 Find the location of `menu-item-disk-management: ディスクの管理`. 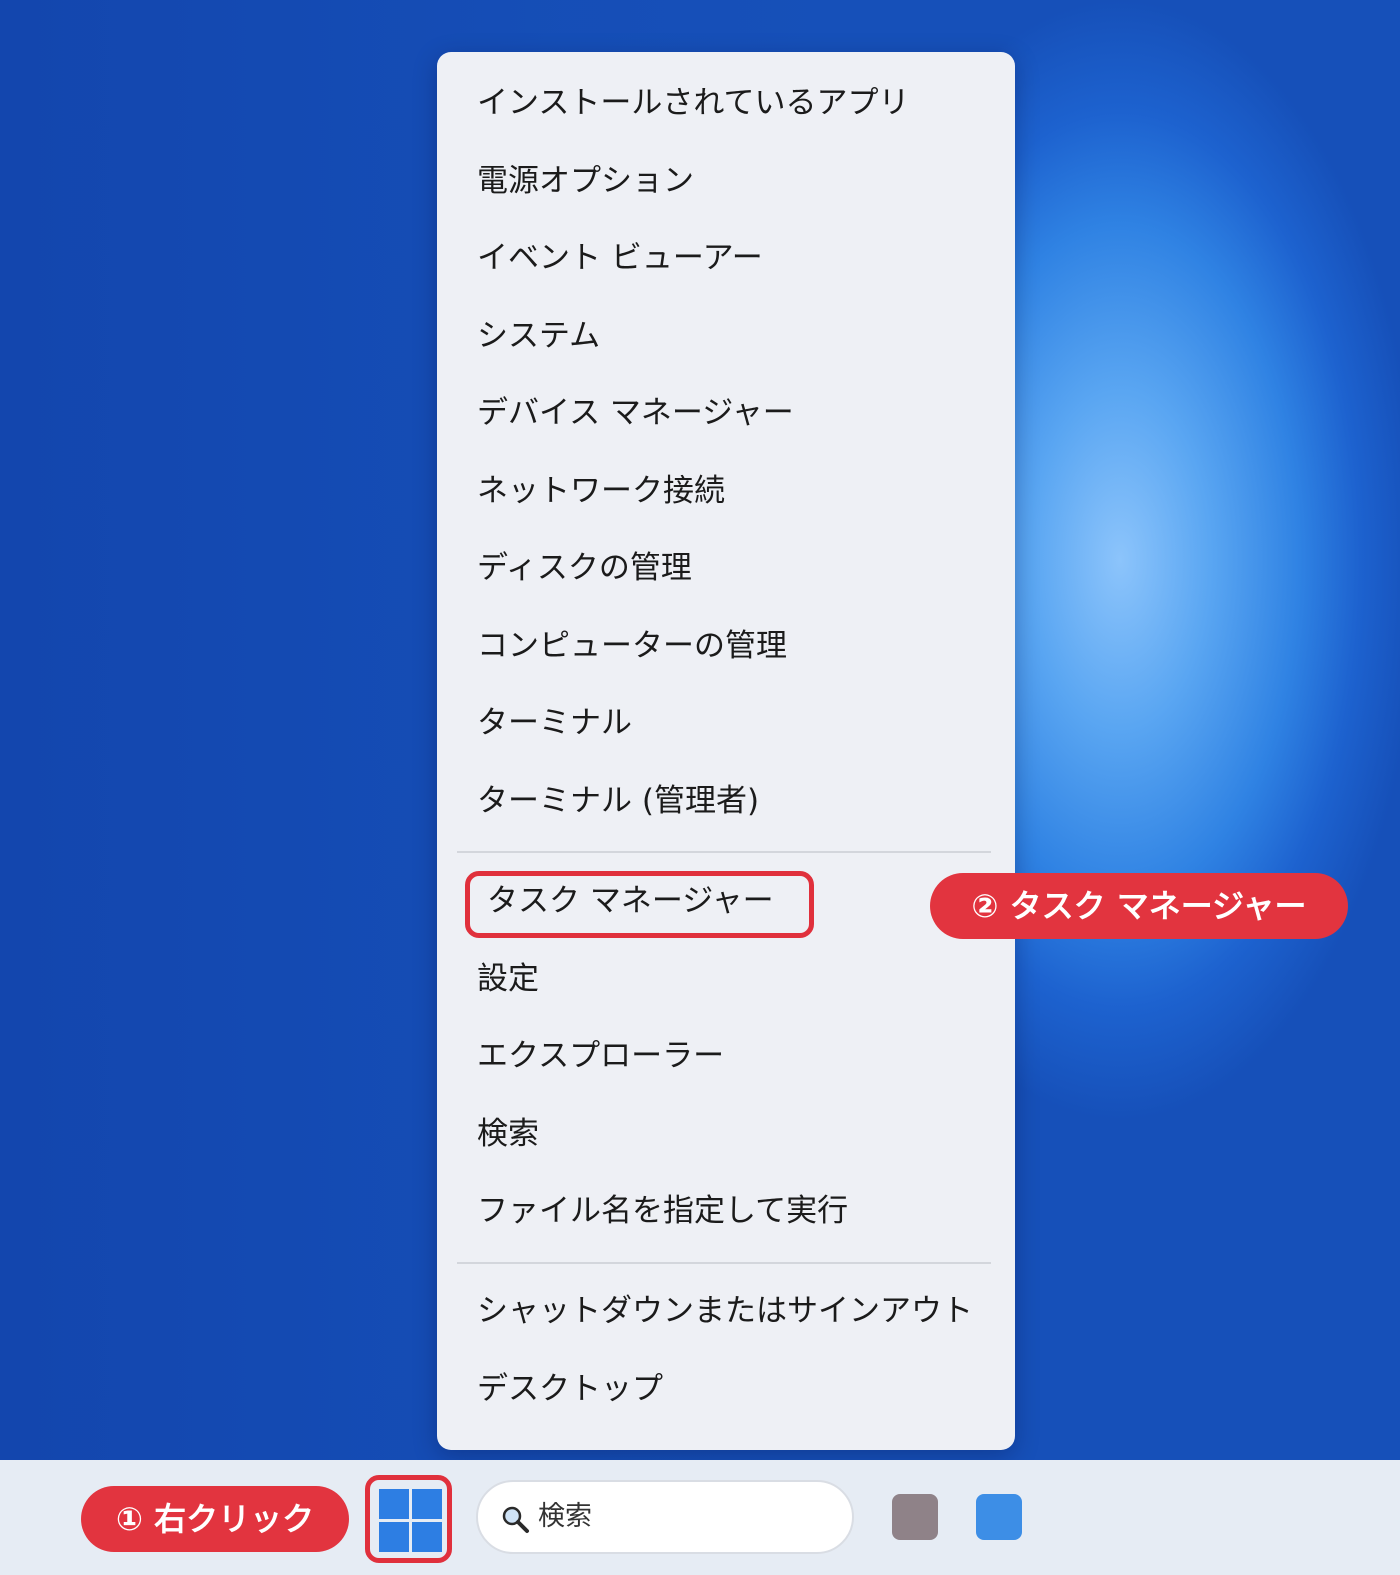

menu-item-disk-management: ディスクの管理 is located at coordinates (584, 568).